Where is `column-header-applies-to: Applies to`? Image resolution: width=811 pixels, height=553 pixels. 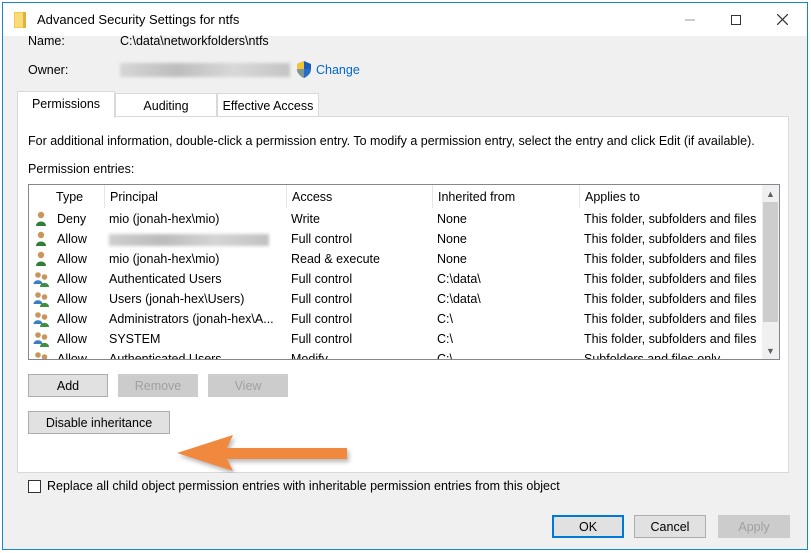
column-header-applies-to: Applies to is located at coordinates (671, 196).